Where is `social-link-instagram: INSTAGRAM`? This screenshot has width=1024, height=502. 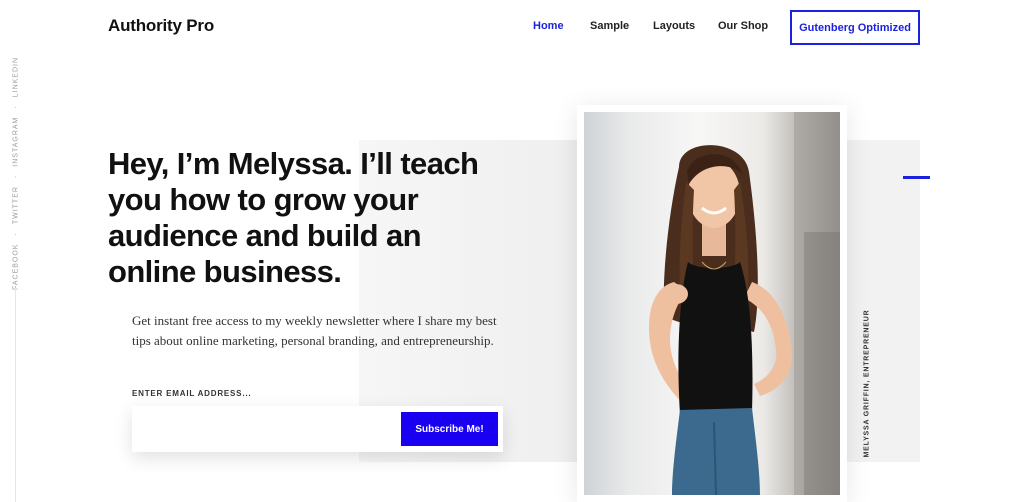
social-link-instagram: INSTAGRAM is located at coordinates (16, 142).